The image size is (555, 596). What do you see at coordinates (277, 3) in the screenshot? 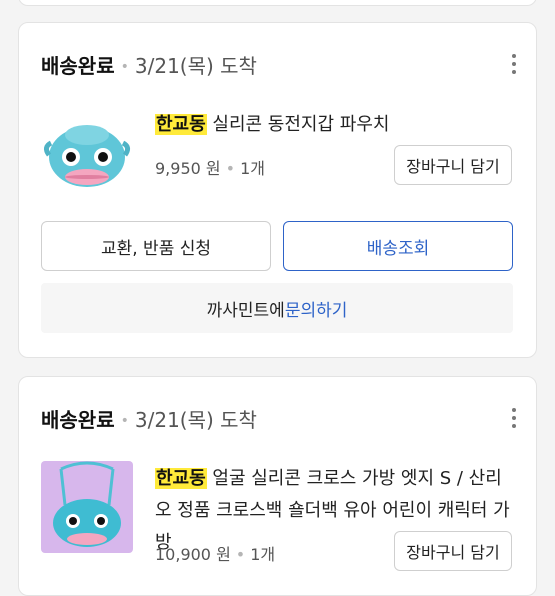
I see `previous-order-card` at bounding box center [277, 3].